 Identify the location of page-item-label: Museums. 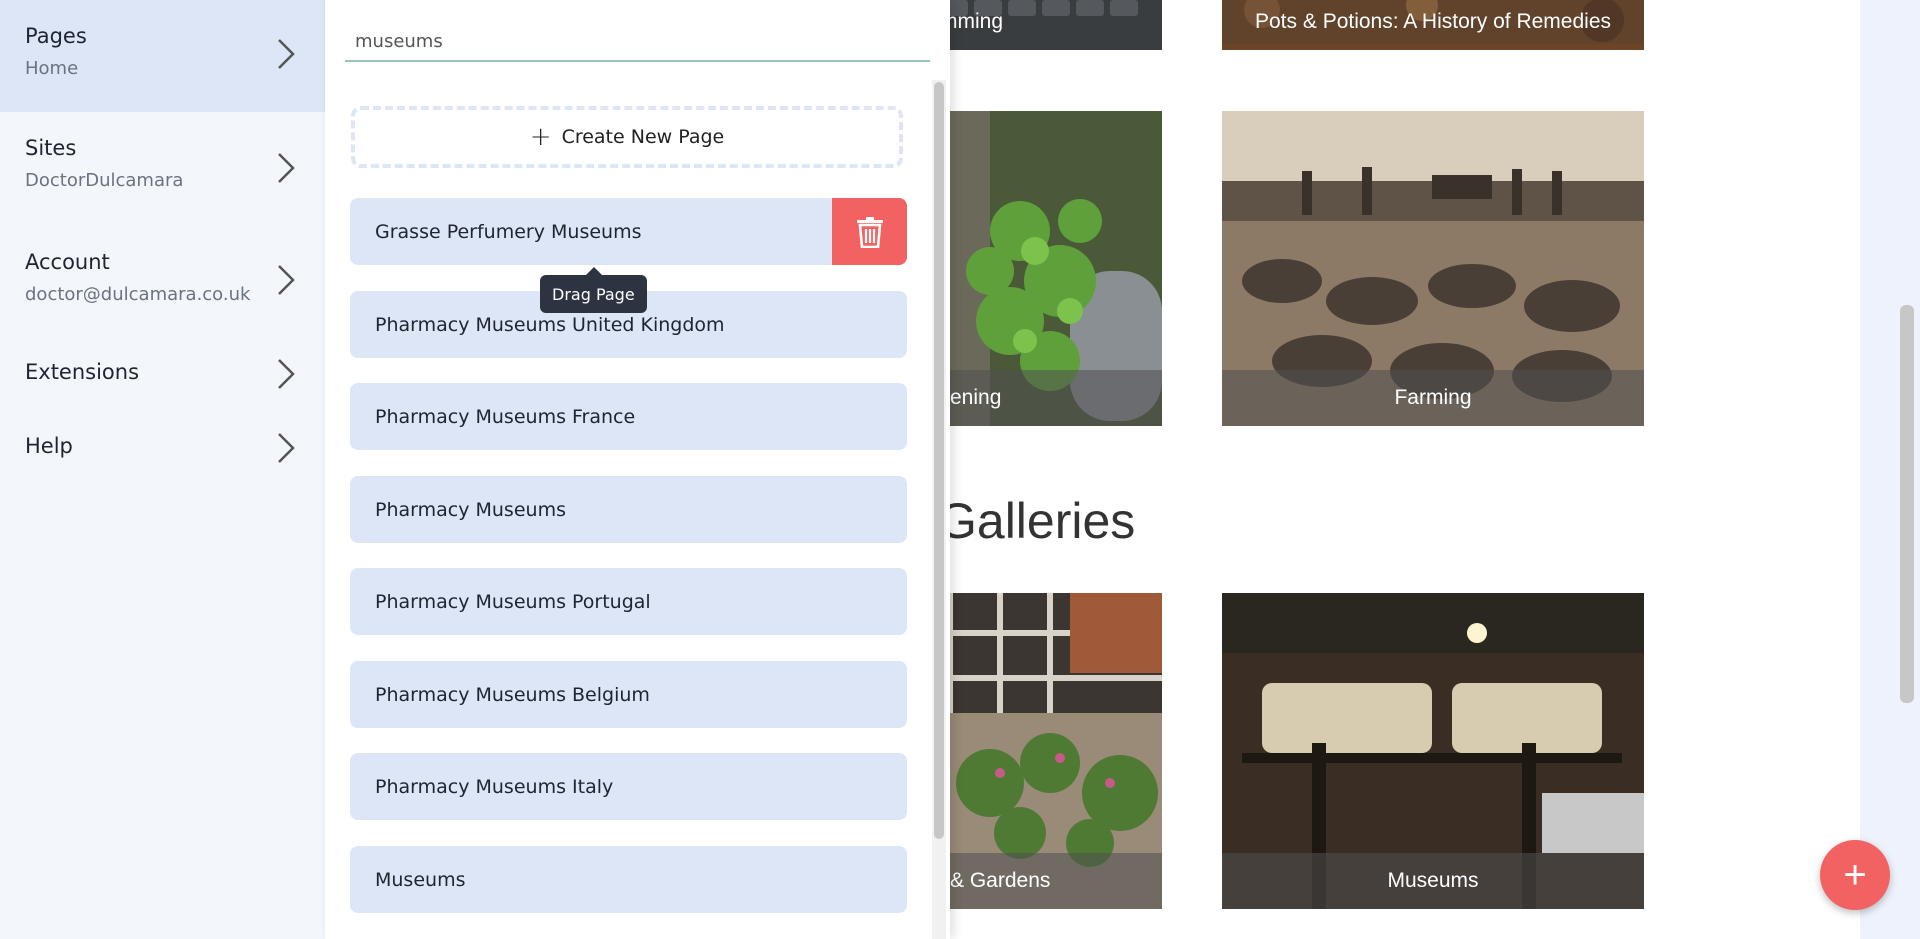
(420, 879).